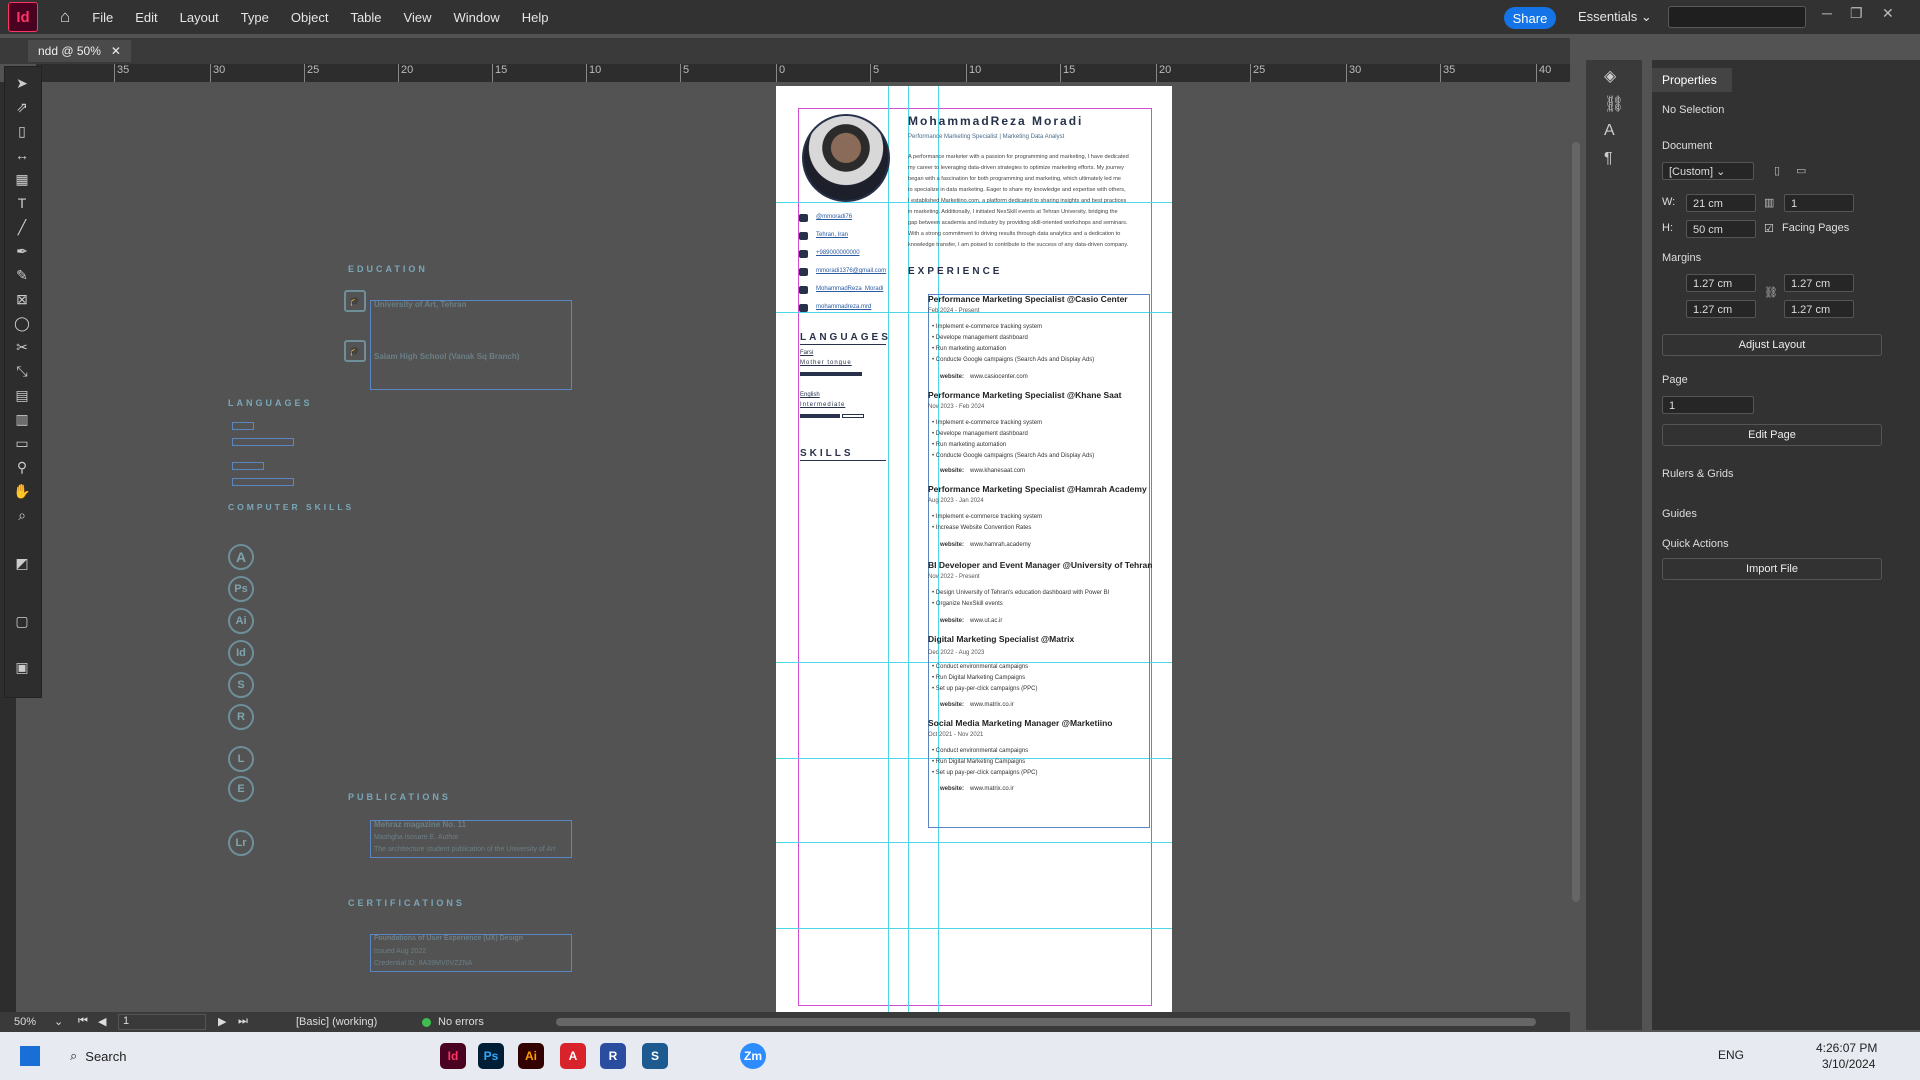 The height and width of the screenshot is (1080, 1920). I want to click on row-guide, so click(974, 842).